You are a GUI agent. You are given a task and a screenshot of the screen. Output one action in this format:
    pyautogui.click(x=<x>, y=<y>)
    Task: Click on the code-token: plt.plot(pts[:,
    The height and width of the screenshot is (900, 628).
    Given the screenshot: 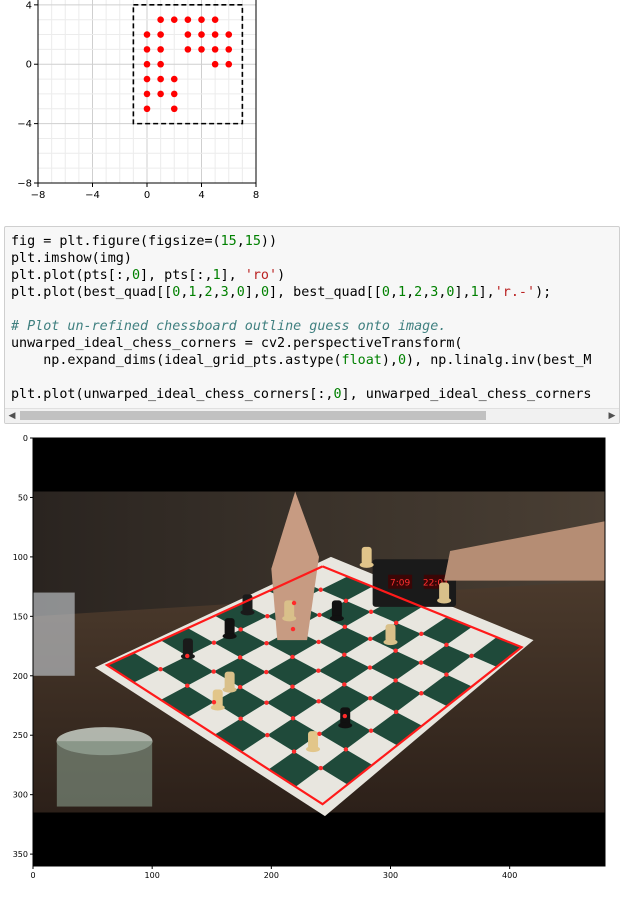 What is the action you would take?
    pyautogui.click(x=71, y=275)
    